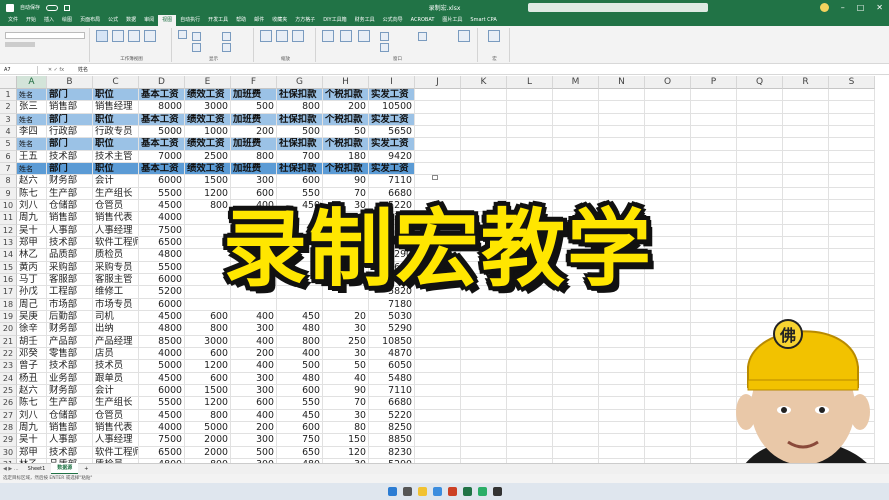 Image resolution: width=889 pixels, height=500 pixels. I want to click on ribbon-tab-5: 公式, so click(113, 20).